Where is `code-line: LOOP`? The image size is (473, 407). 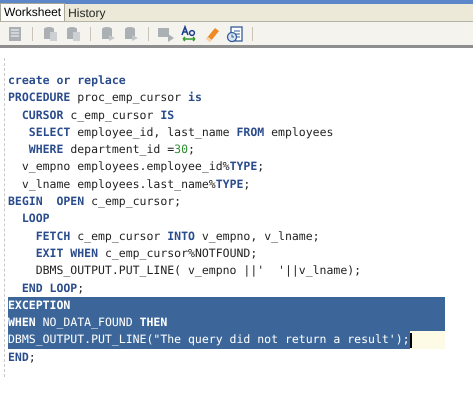 code-line: LOOP is located at coordinates (35, 219).